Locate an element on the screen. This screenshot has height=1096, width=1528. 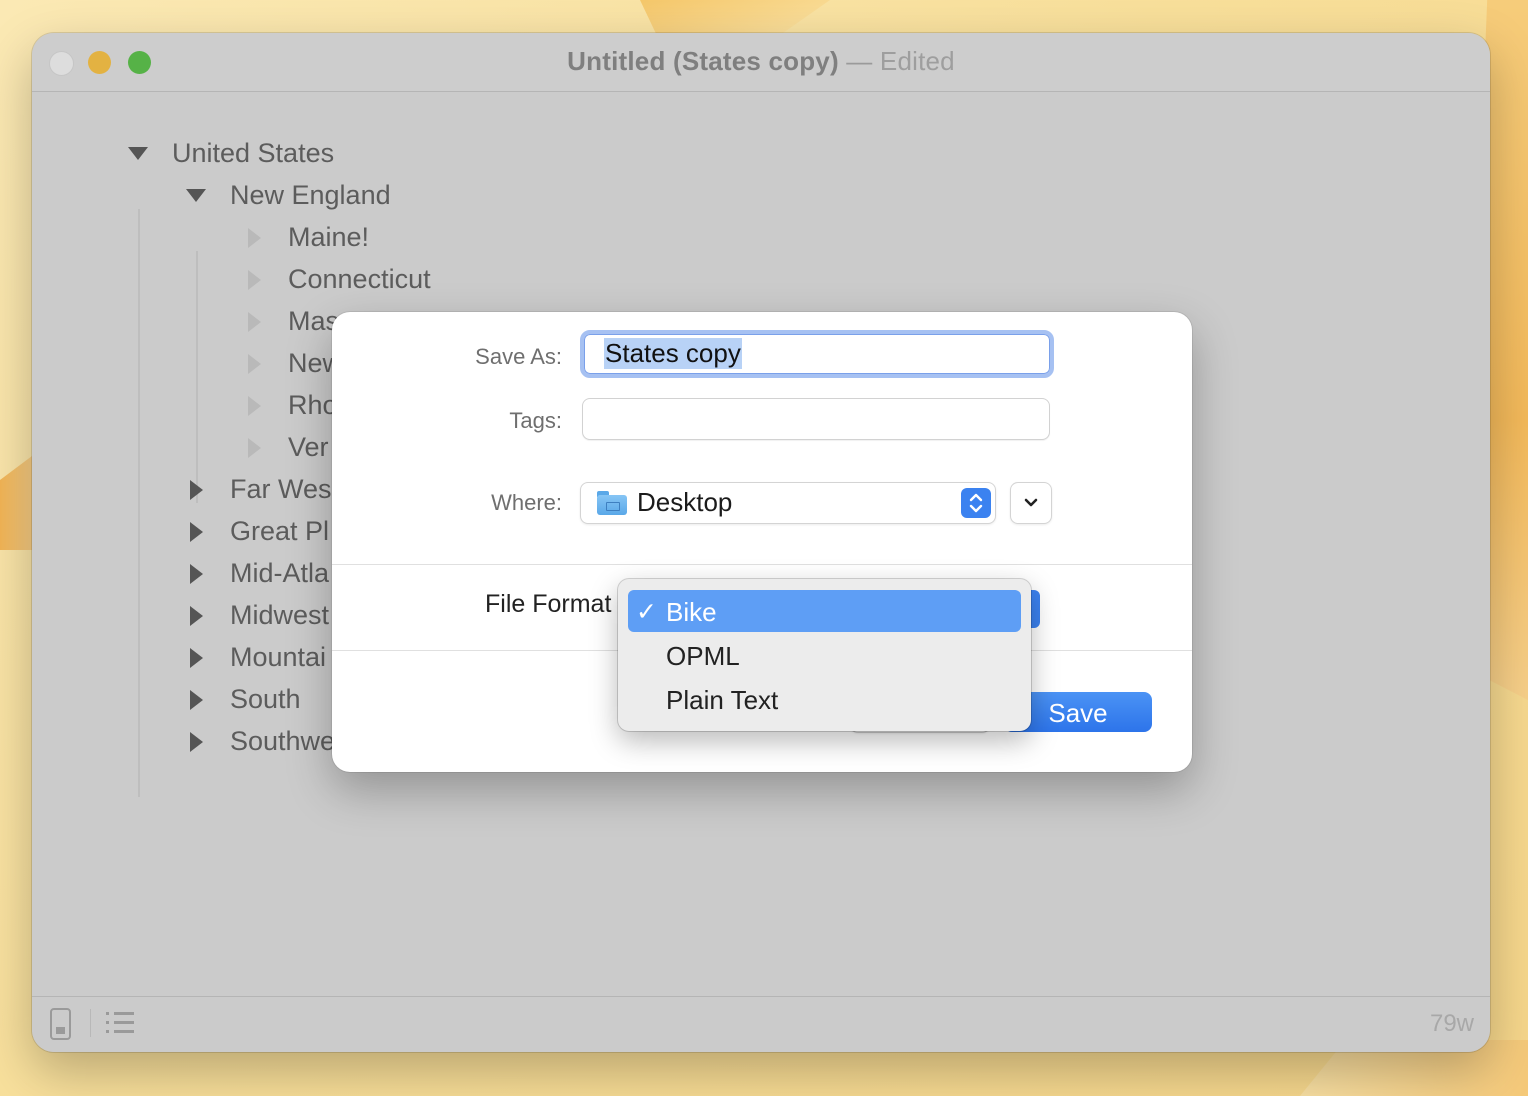
up-down-chevron-icon is located at coordinates (976, 503).